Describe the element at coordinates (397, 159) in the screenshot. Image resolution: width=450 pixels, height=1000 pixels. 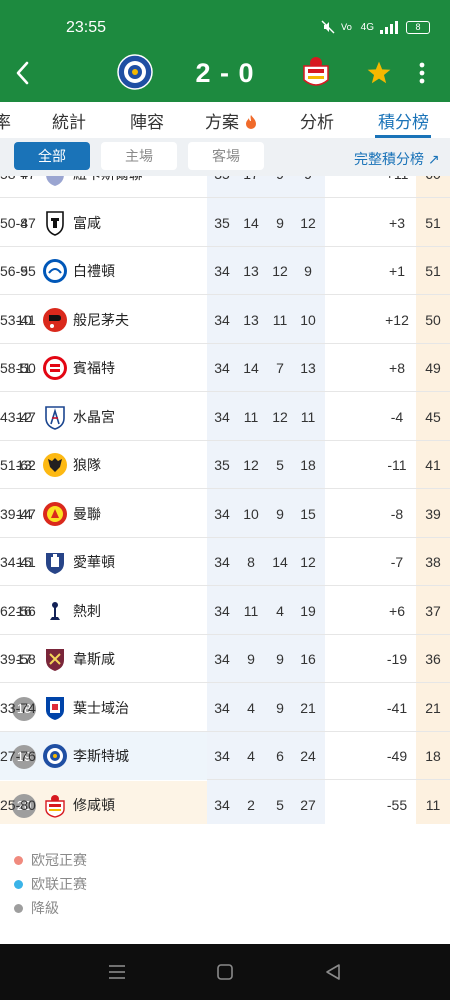
I see `full-table-link: 完整積分榜 ↗` at that location.